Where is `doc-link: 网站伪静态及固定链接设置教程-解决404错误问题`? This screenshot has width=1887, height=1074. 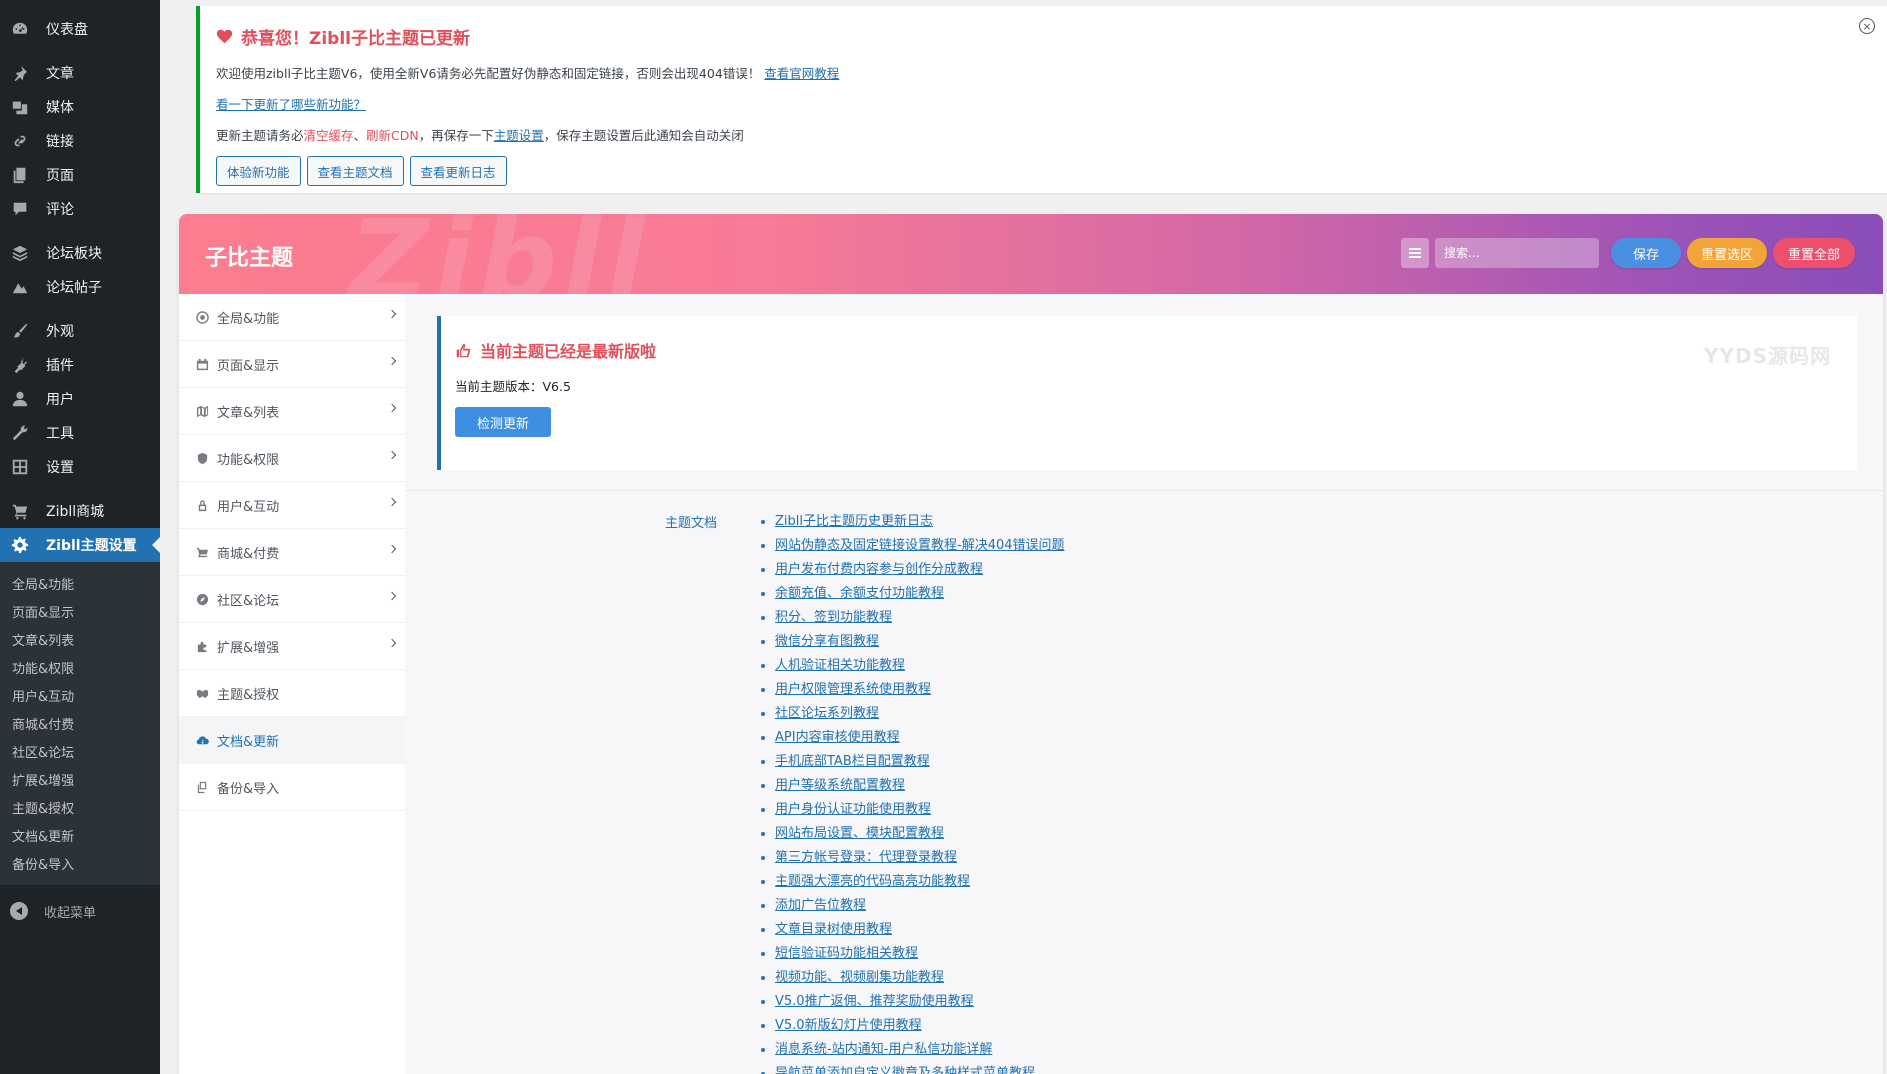 doc-link: 网站伪静态及固定链接设置教程-解决404错误问题 is located at coordinates (920, 545).